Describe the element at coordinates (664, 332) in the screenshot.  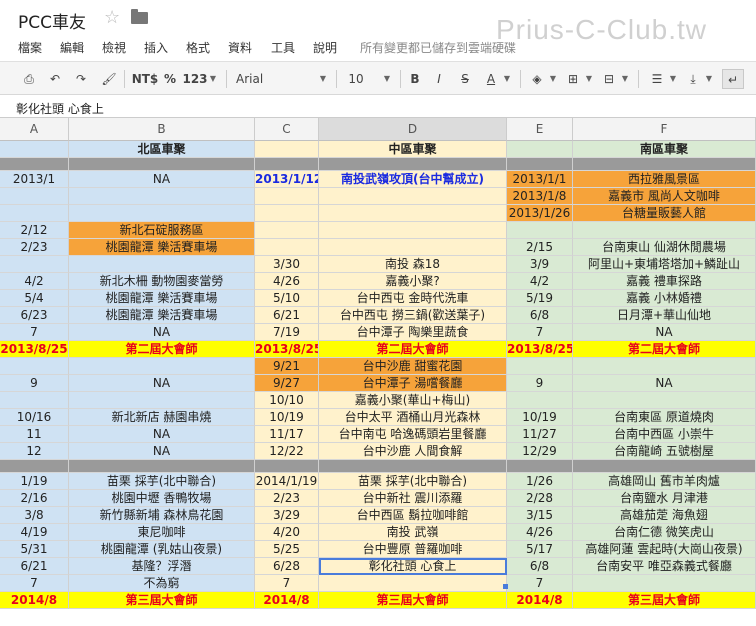
I see `cell-f: NA` at that location.